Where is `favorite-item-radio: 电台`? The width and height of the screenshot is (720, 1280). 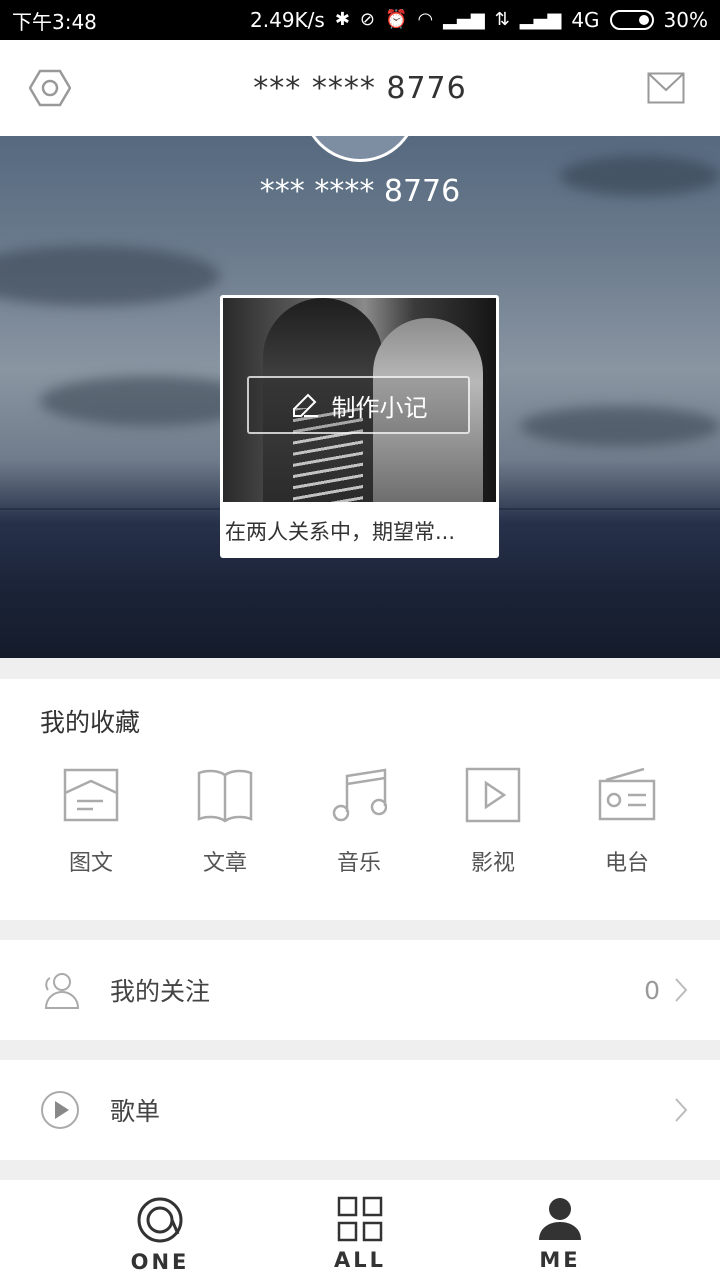 favorite-item-radio: 电台 is located at coordinates (627, 820).